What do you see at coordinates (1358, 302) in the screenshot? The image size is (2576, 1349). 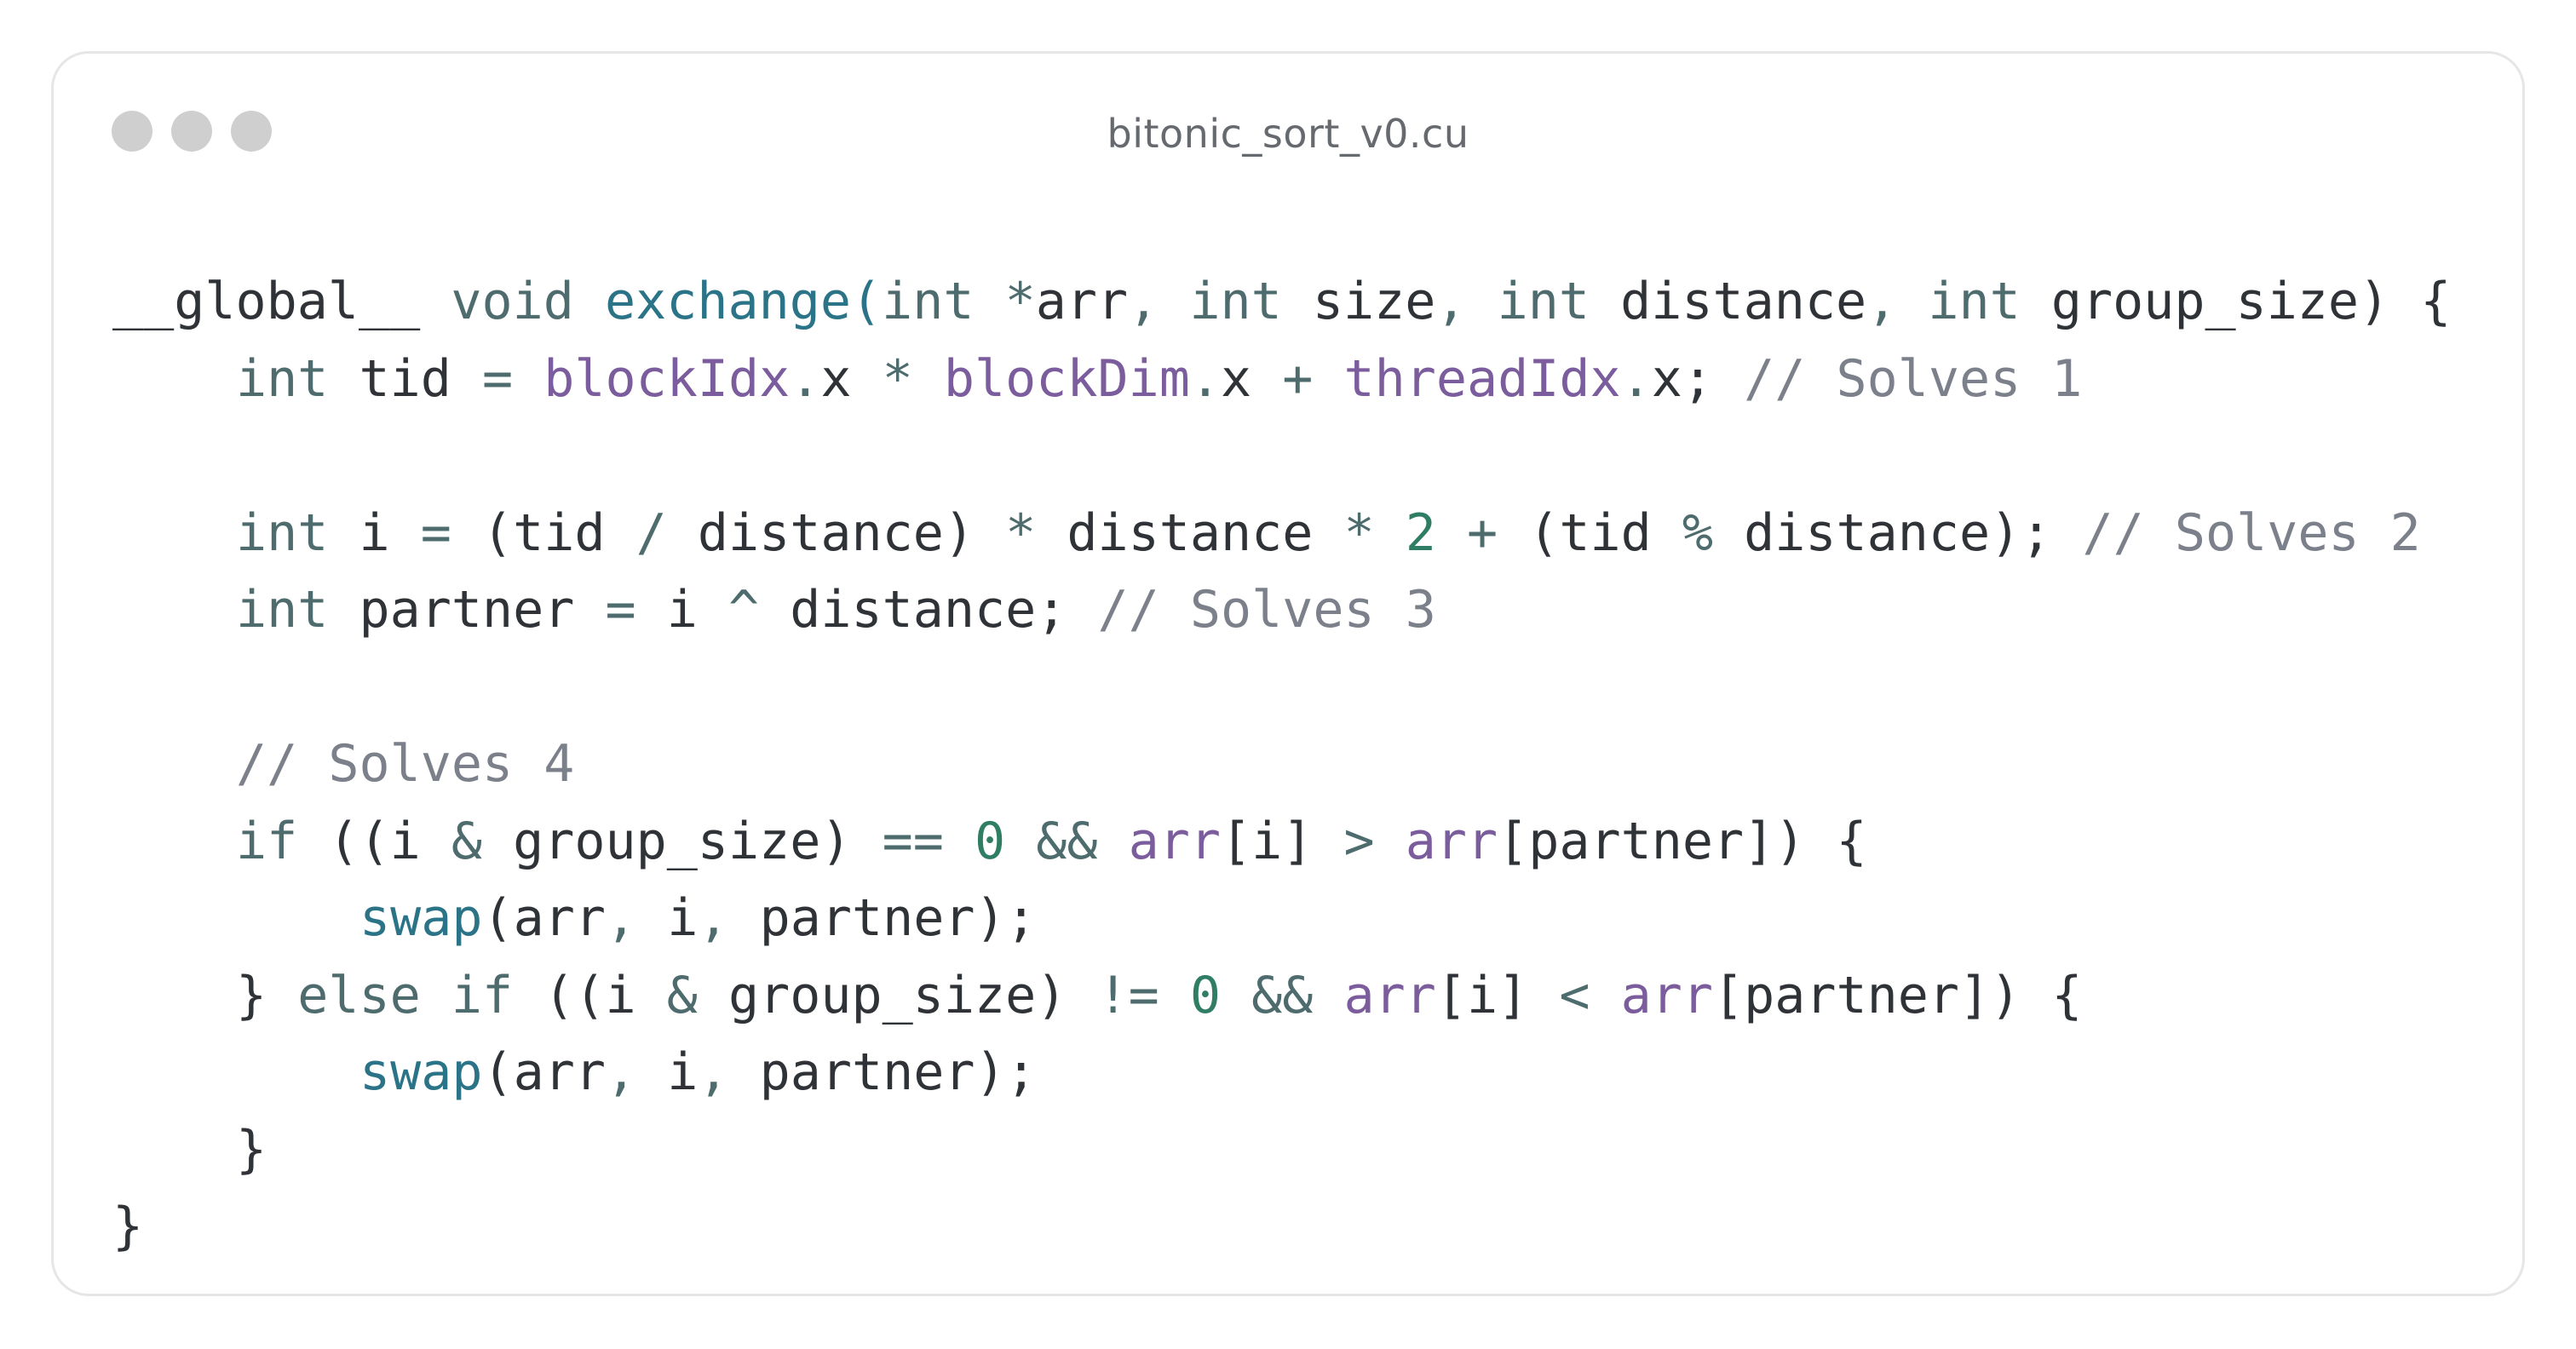 I see `code-token: size` at bounding box center [1358, 302].